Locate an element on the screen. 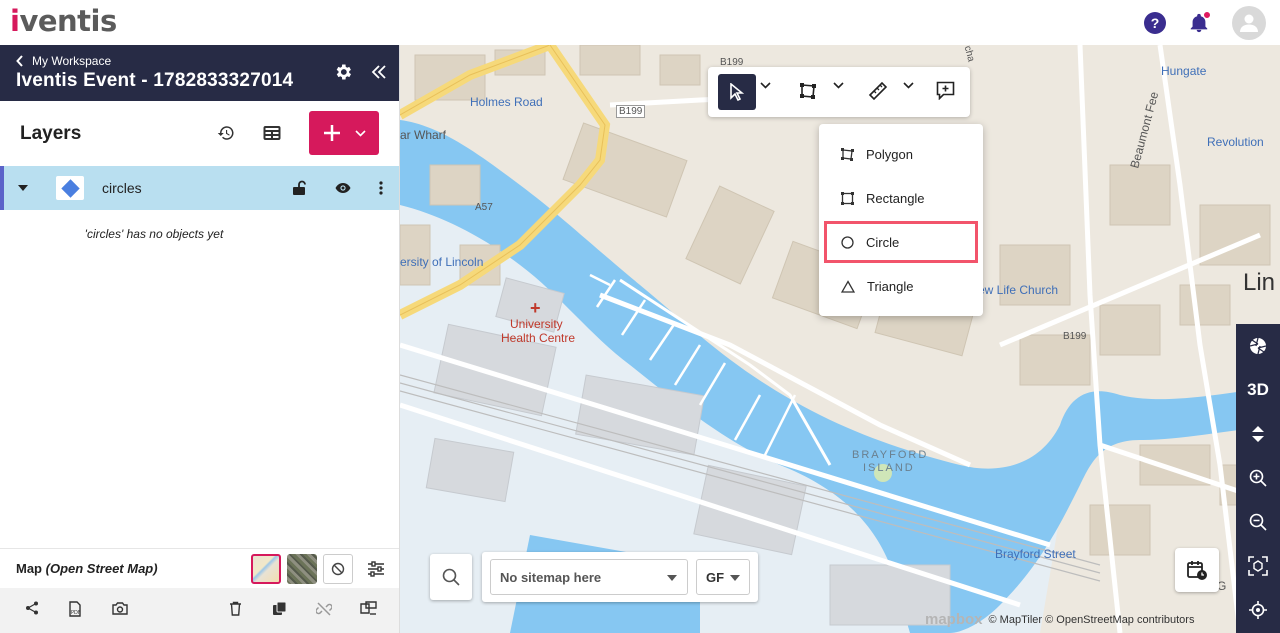 This screenshot has height=633, width=1280. drawing-toolbar is located at coordinates (839, 92).